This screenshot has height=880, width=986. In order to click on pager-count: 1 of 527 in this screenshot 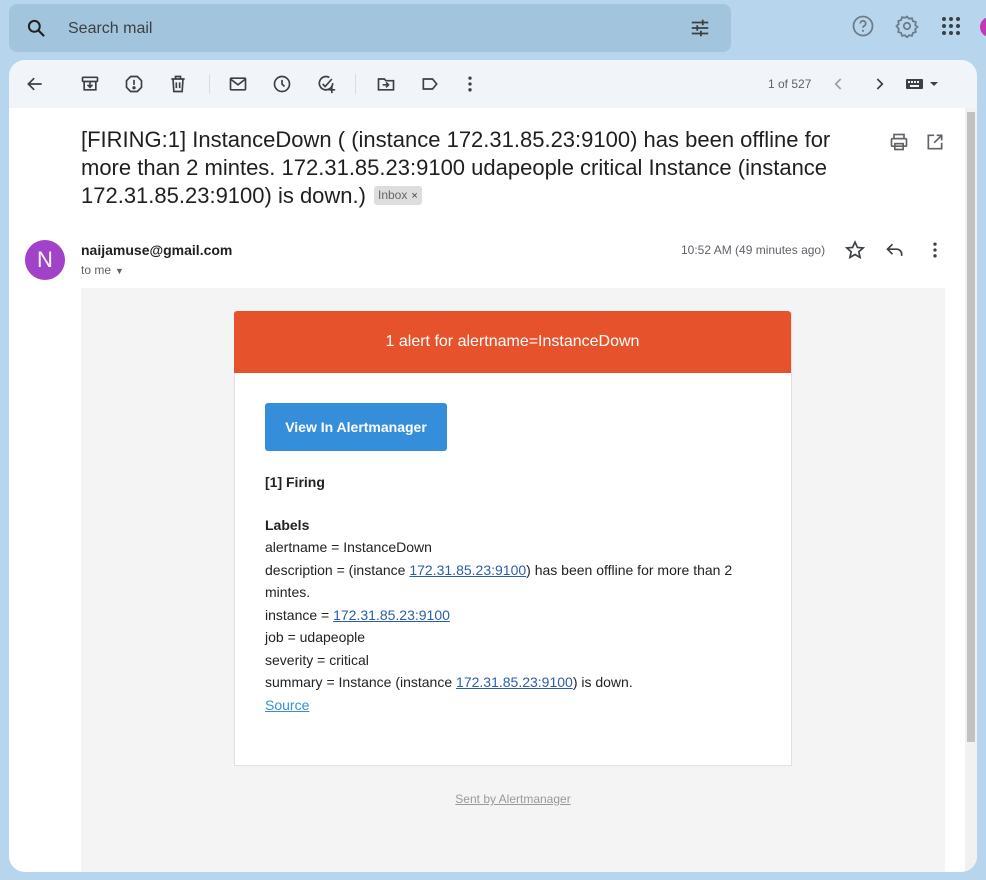, I will do `click(790, 84)`.